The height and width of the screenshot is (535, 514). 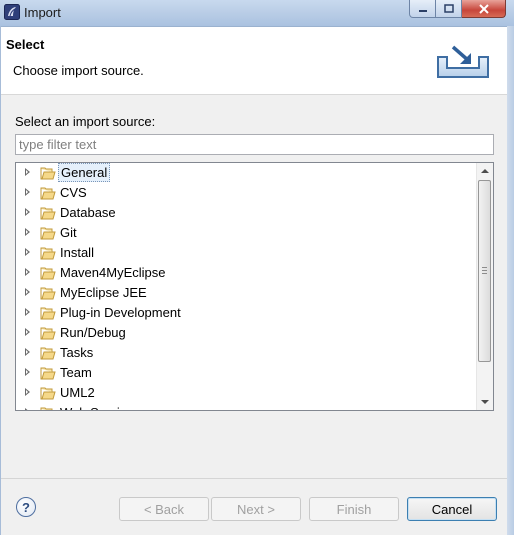 What do you see at coordinates (77, 352) in the screenshot?
I see `tree-item-label: Tasks` at bounding box center [77, 352].